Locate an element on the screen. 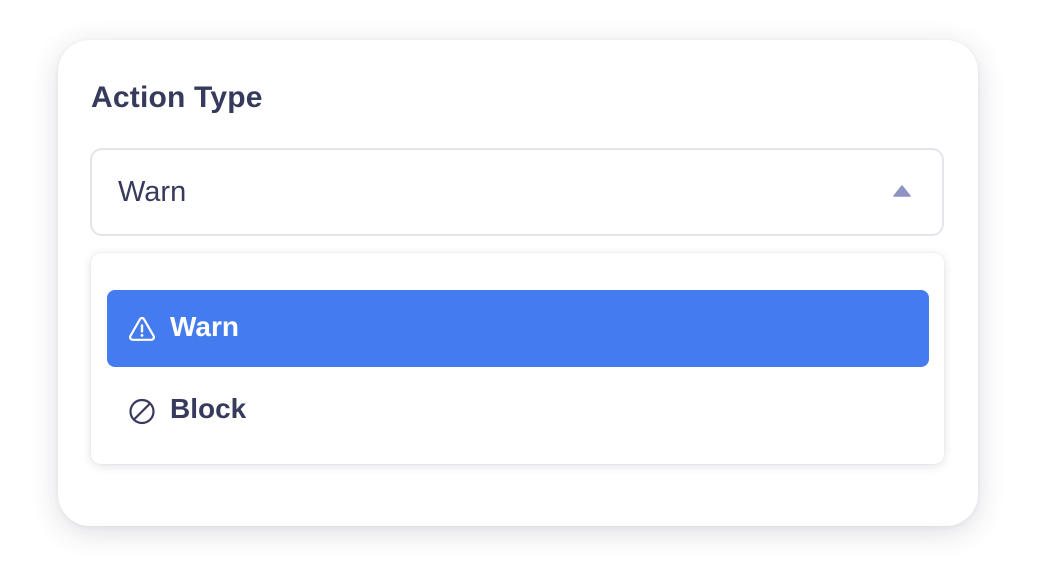 This screenshot has width=1037, height=567. warning-triangle-icon is located at coordinates (142, 329).